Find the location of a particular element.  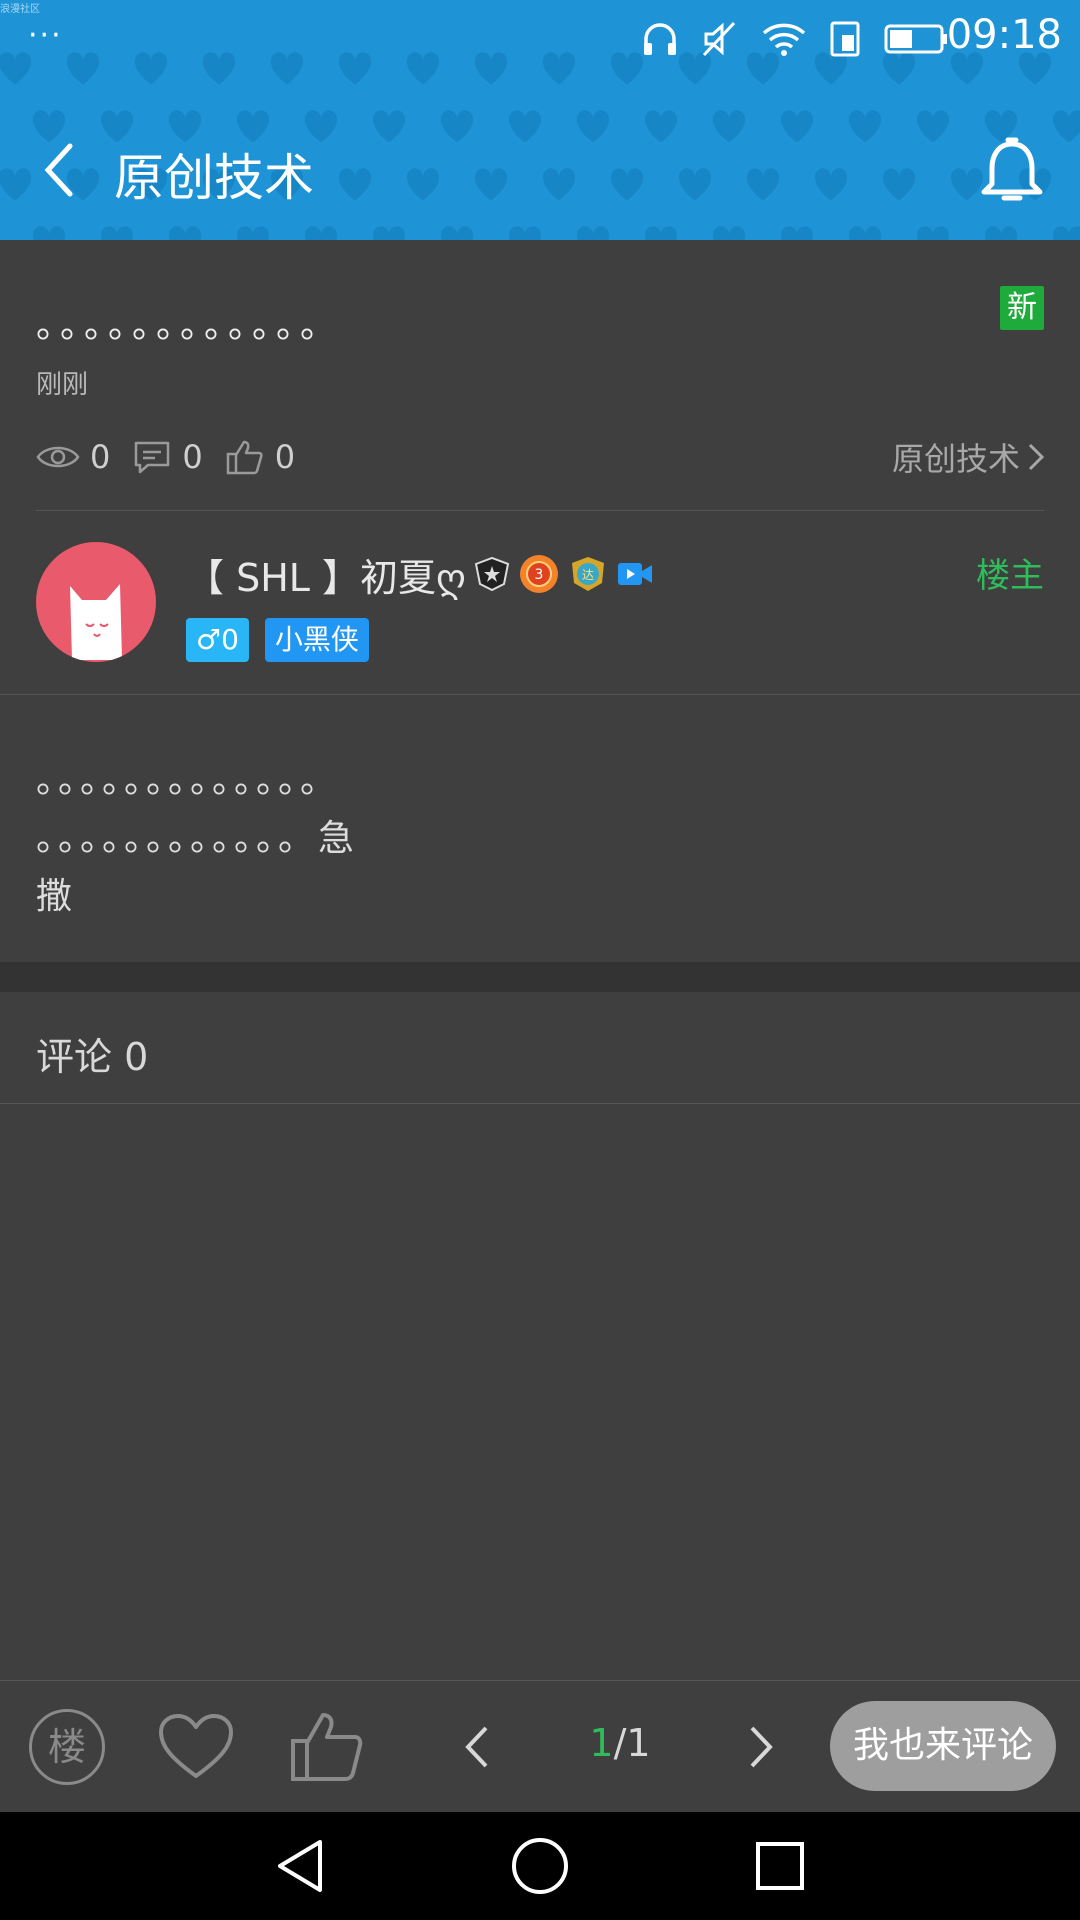

expert-medal-icon: 达 is located at coordinates (587, 574).